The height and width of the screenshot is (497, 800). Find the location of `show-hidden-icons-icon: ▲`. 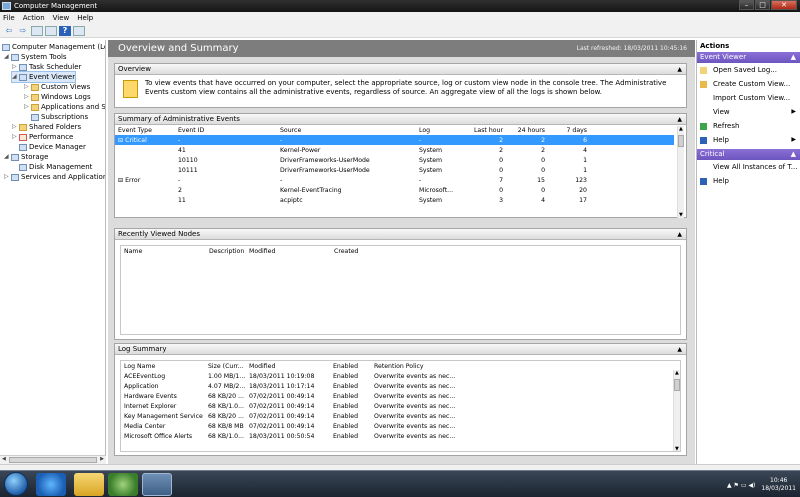

show-hidden-icons-icon: ▲ is located at coordinates (729, 485).